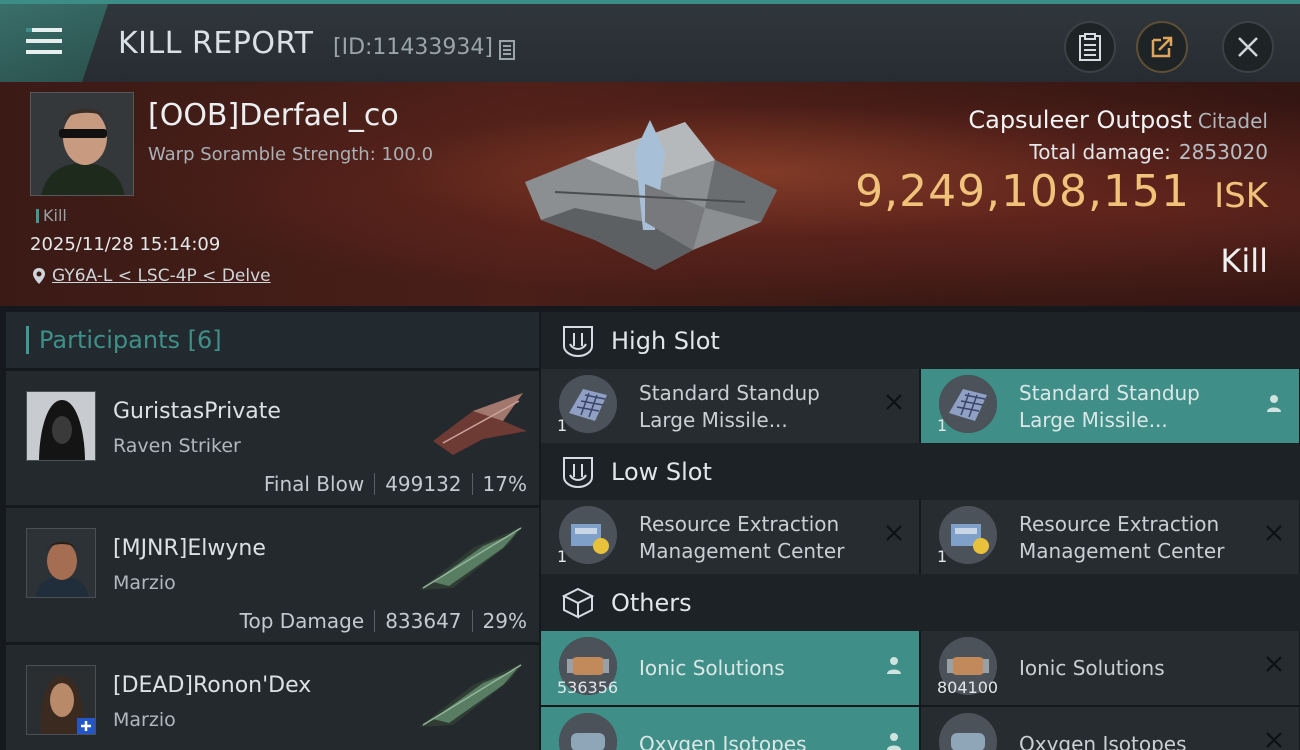 The image size is (1300, 750). I want to click on close-button, so click(1248, 47).